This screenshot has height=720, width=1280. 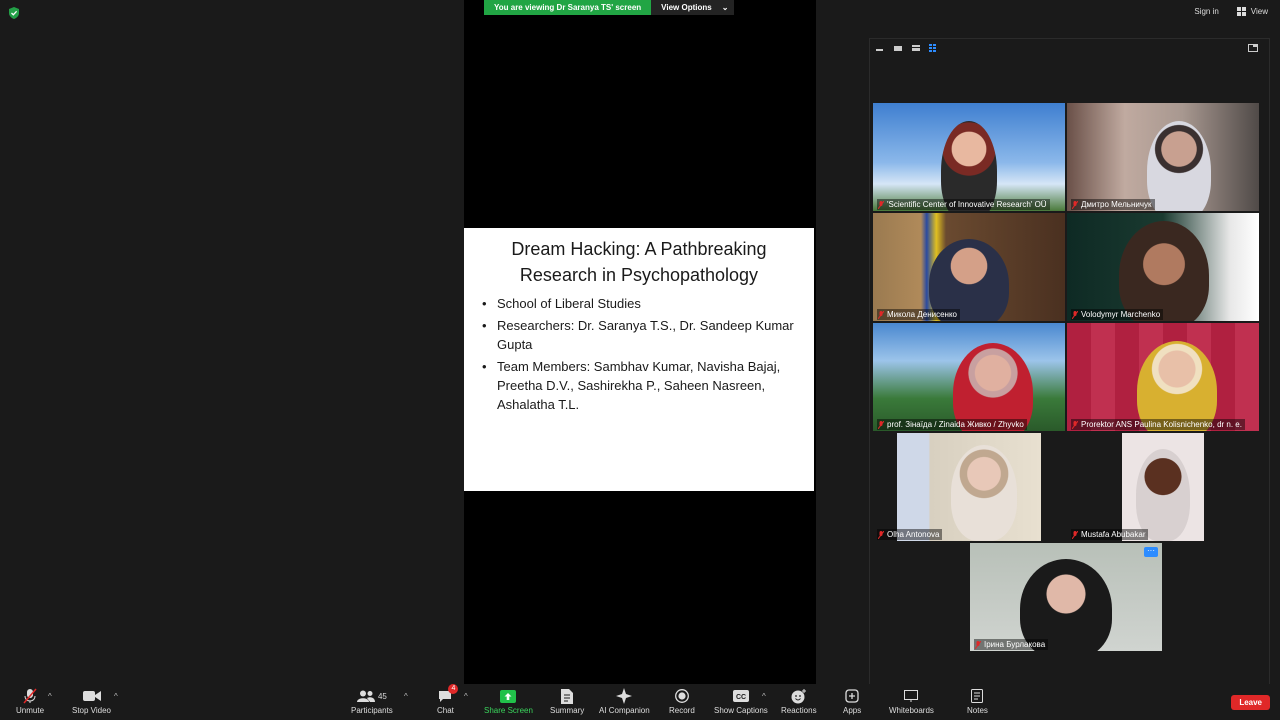 I want to click on whiteboard-icon, so click(x=911, y=696).